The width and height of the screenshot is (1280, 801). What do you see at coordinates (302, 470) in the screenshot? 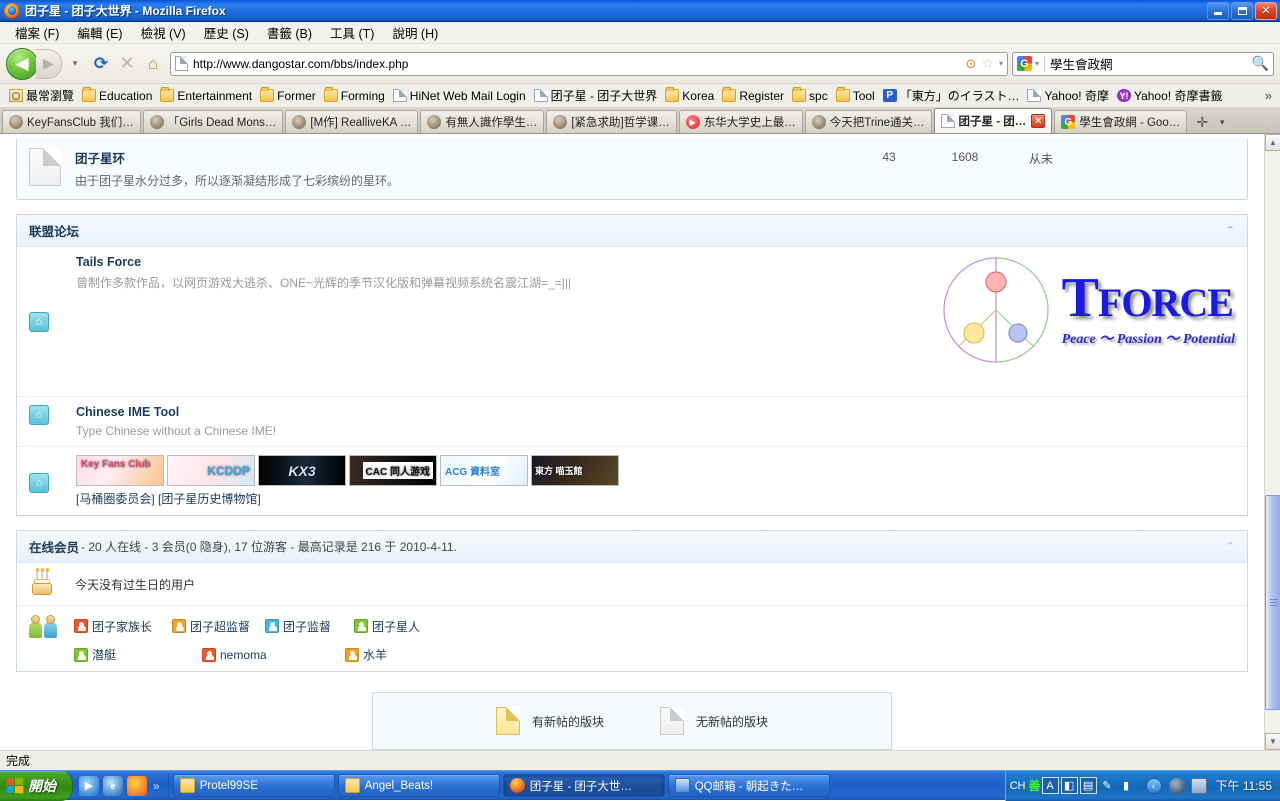
I see `banner-kx3: KX3` at bounding box center [302, 470].